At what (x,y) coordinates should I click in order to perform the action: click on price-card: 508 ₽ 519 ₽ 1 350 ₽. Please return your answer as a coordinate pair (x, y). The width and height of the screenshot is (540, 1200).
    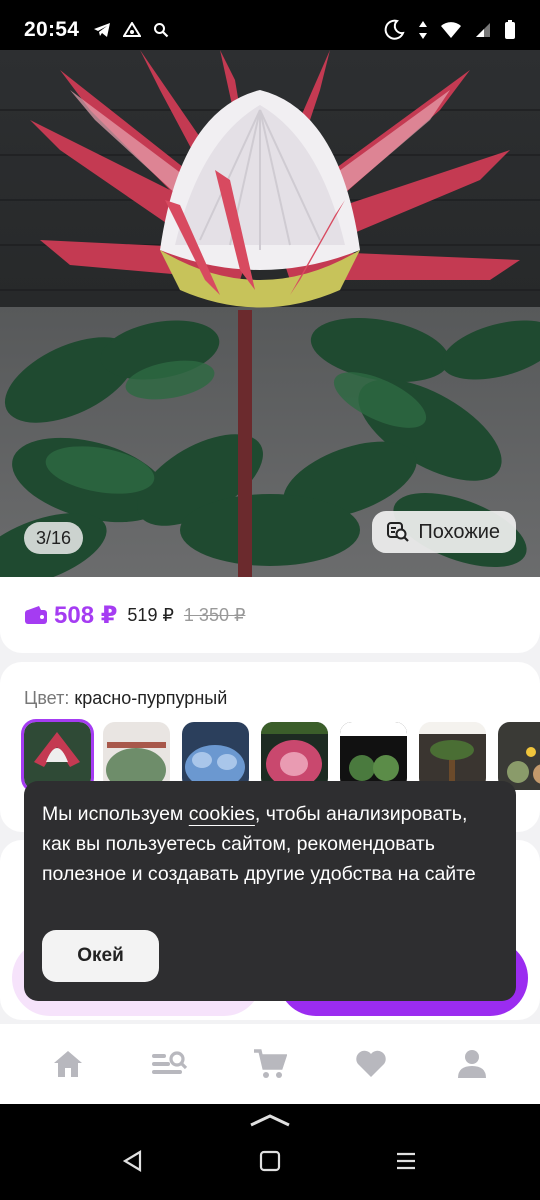
    Looking at the image, I should click on (270, 615).